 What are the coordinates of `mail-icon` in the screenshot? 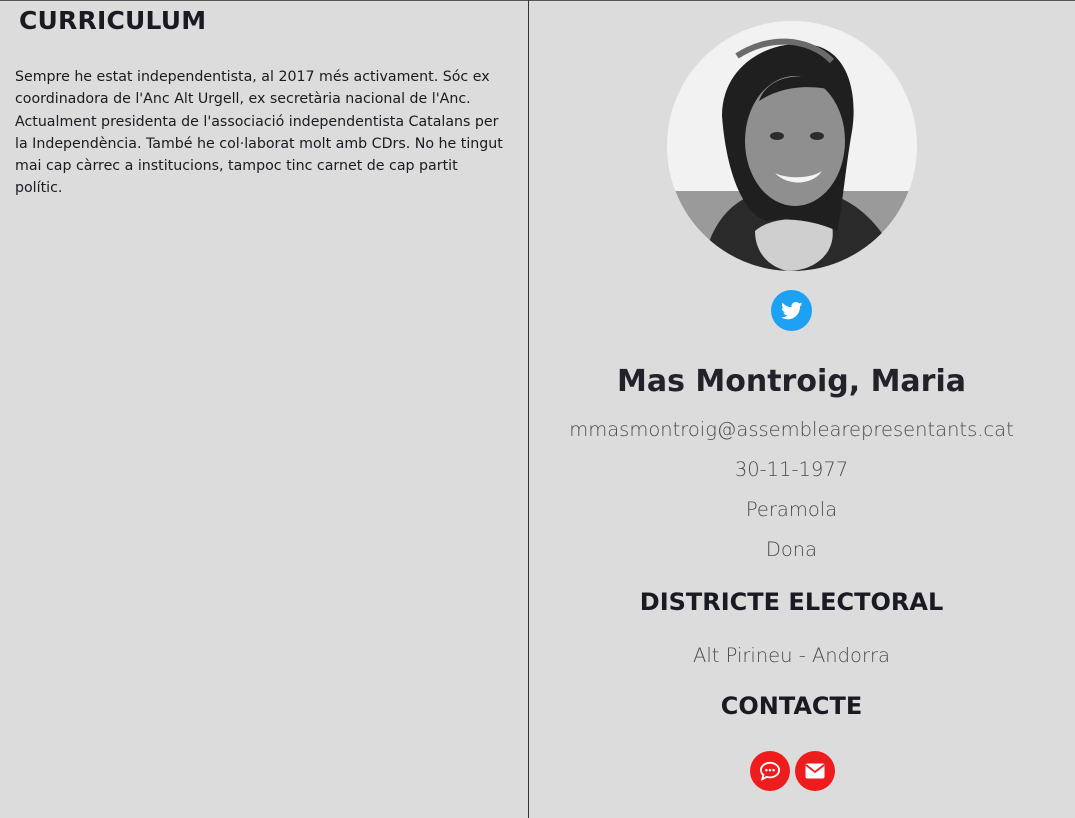 It's located at (815, 771).